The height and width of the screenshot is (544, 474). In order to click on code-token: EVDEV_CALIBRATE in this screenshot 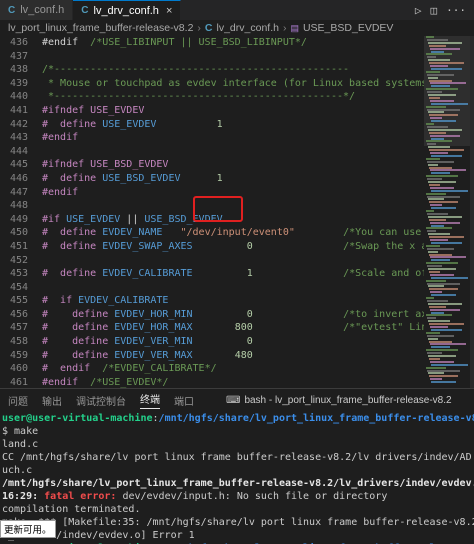, I will do `click(123, 301)`.